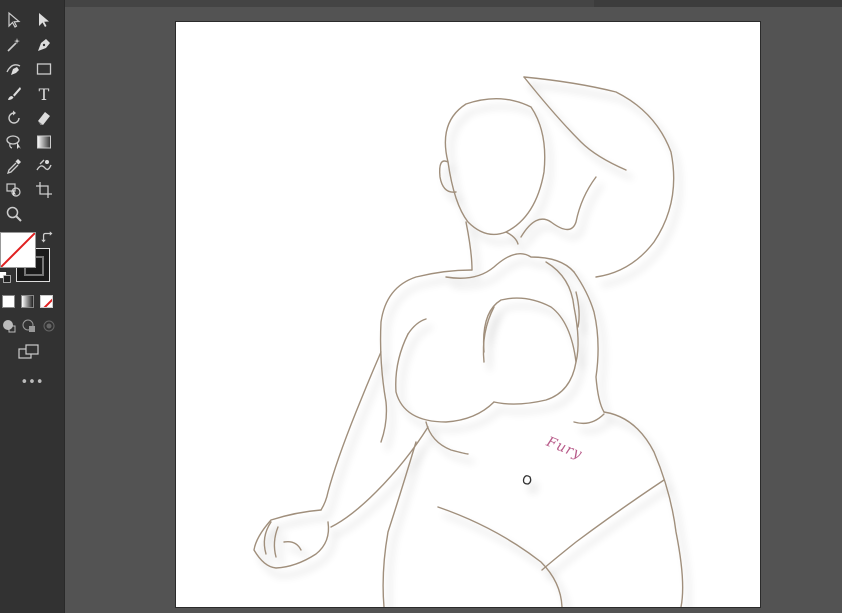 This screenshot has width=842, height=613. I want to click on zoom-tool, so click(14, 214).